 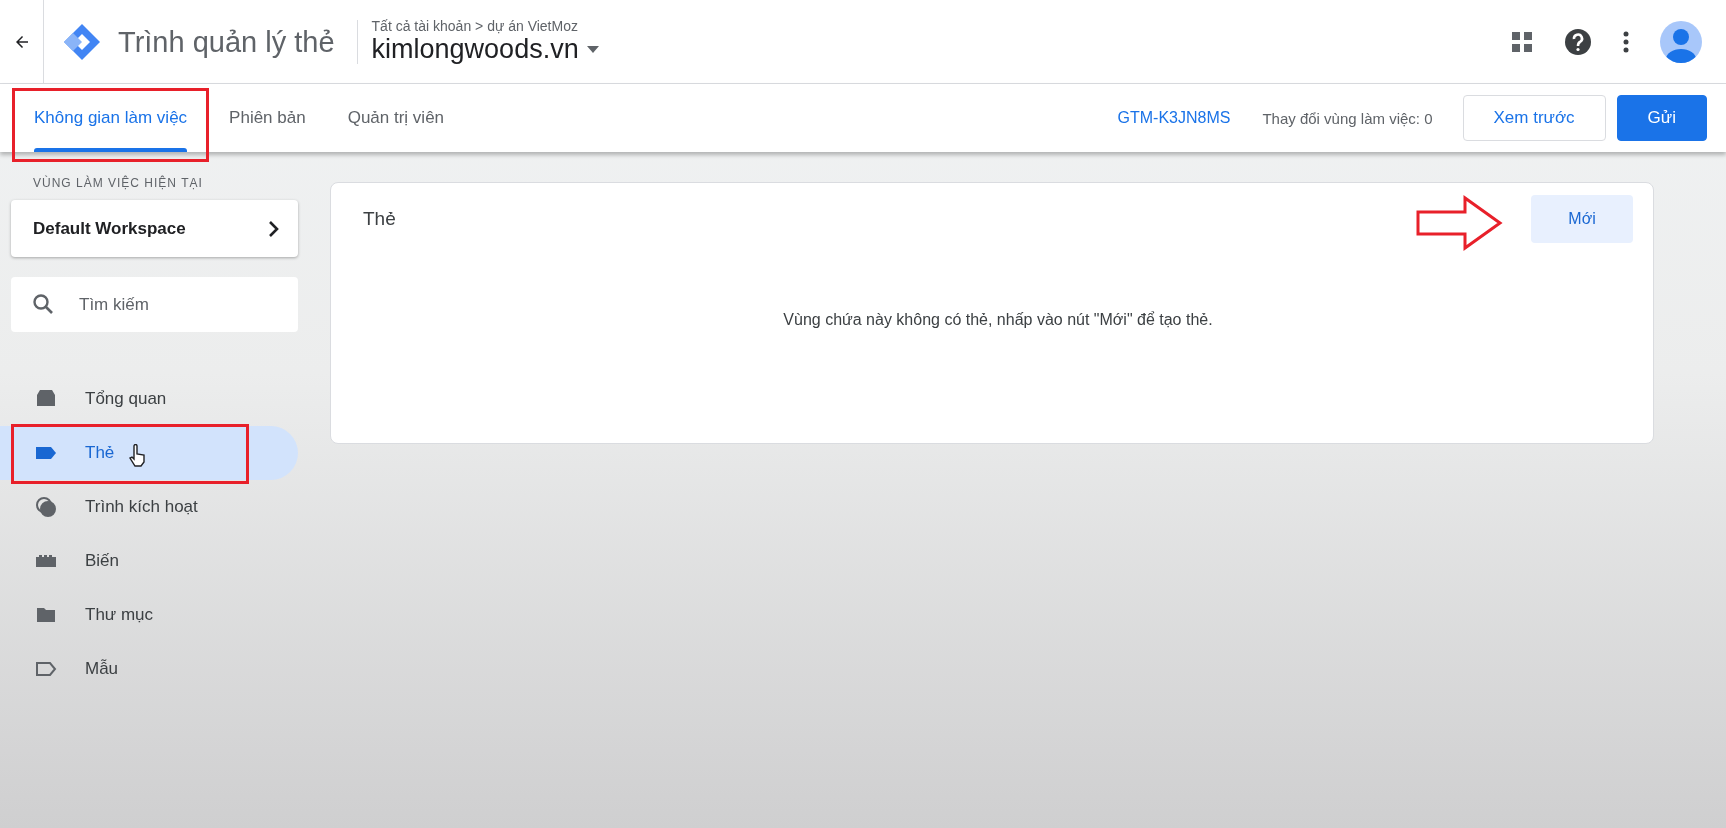 What do you see at coordinates (1174, 118) in the screenshot?
I see `container-id-link: GTM-K3JN8MS` at bounding box center [1174, 118].